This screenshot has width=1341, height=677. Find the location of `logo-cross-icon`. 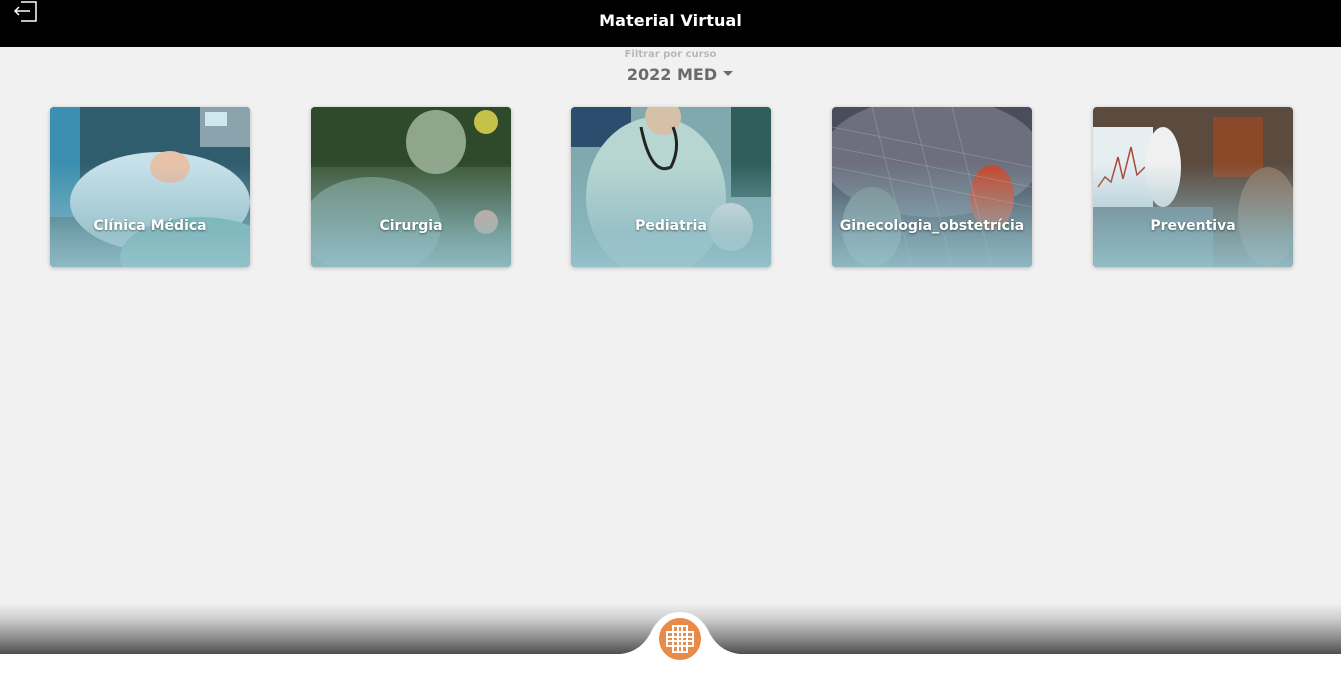

logo-cross-icon is located at coordinates (680, 639).